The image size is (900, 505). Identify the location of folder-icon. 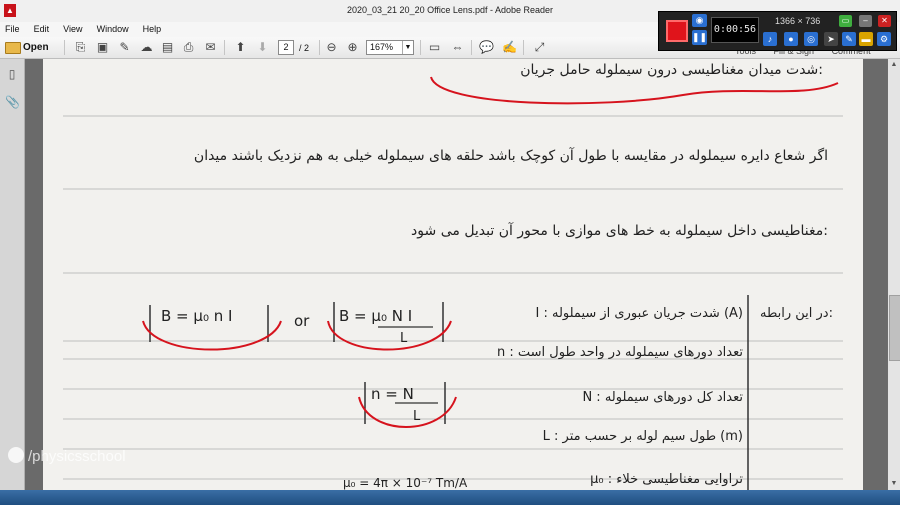
(13, 48).